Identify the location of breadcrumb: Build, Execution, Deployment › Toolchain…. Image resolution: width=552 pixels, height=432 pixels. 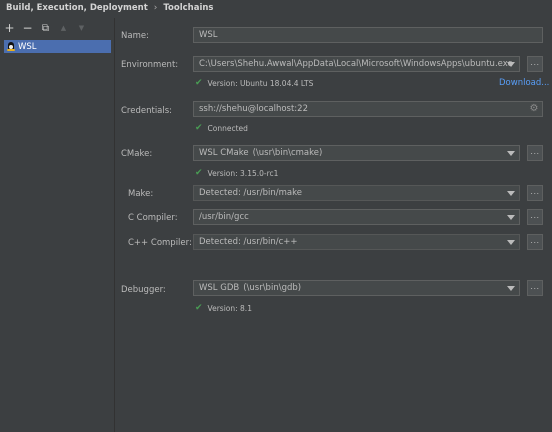
(110, 8).